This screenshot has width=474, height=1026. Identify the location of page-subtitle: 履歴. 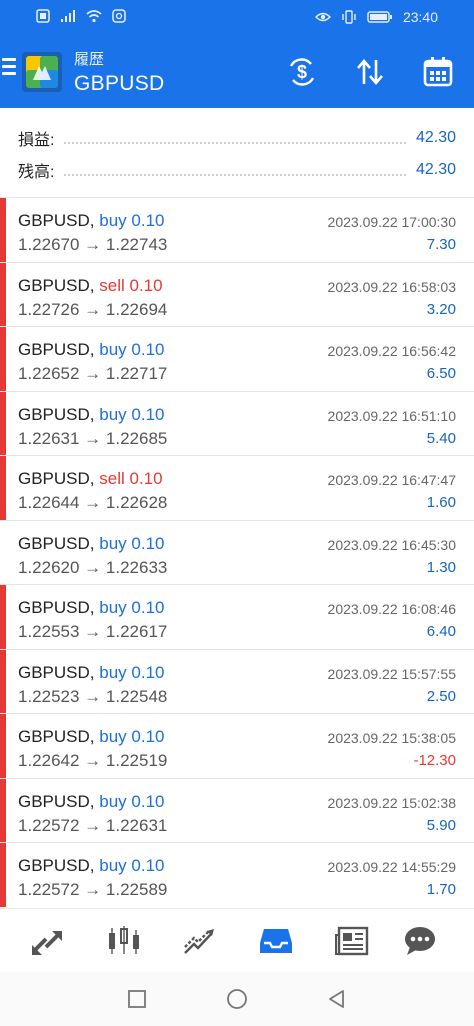
(89, 59).